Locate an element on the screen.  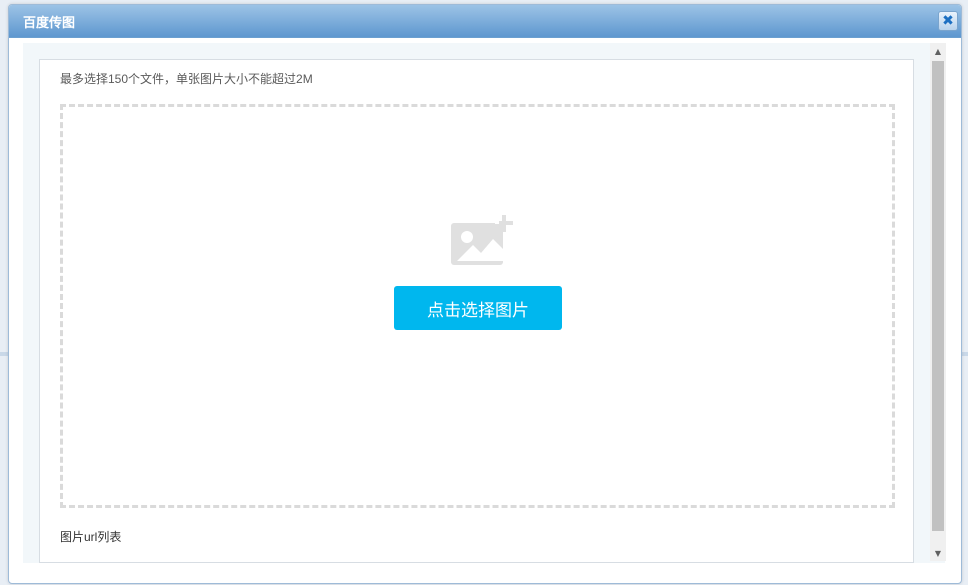
select-image-button: 点击选择图片 is located at coordinates (478, 308).